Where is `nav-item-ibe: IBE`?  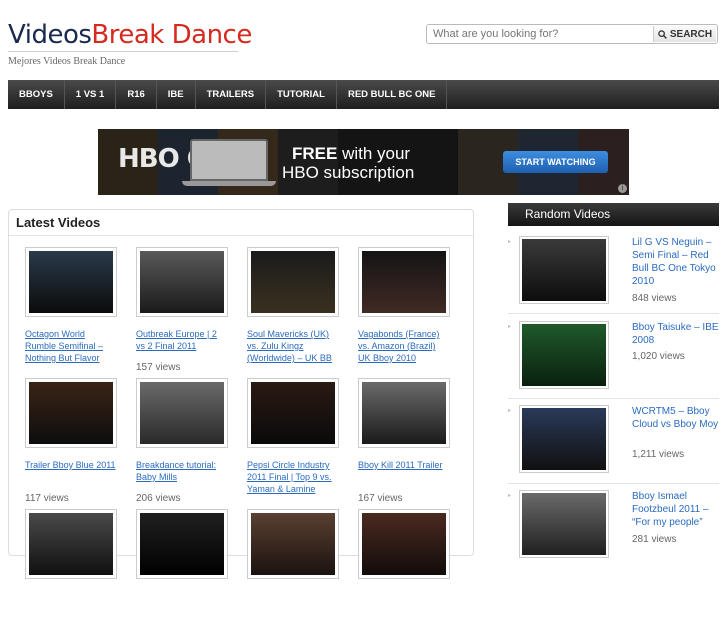
nav-item-ibe: IBE is located at coordinates (176, 94).